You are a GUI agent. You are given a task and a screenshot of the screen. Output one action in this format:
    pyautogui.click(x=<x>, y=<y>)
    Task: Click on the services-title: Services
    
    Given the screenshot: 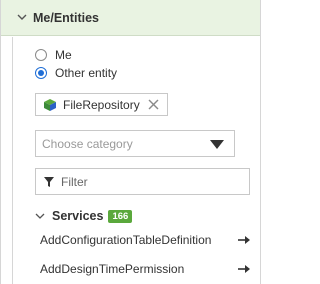 What is the action you would take?
    pyautogui.click(x=78, y=216)
    